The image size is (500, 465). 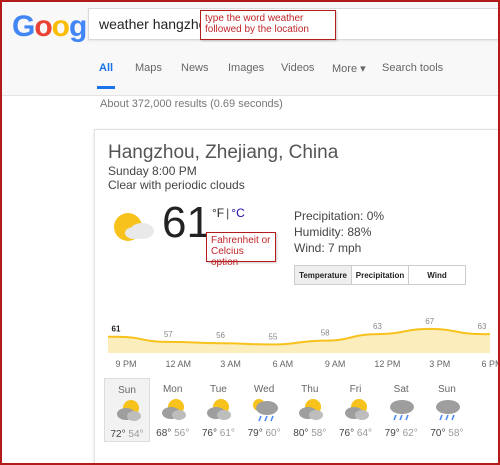 What do you see at coordinates (429, 321) in the screenshot?
I see `temperature-data-label: 67` at bounding box center [429, 321].